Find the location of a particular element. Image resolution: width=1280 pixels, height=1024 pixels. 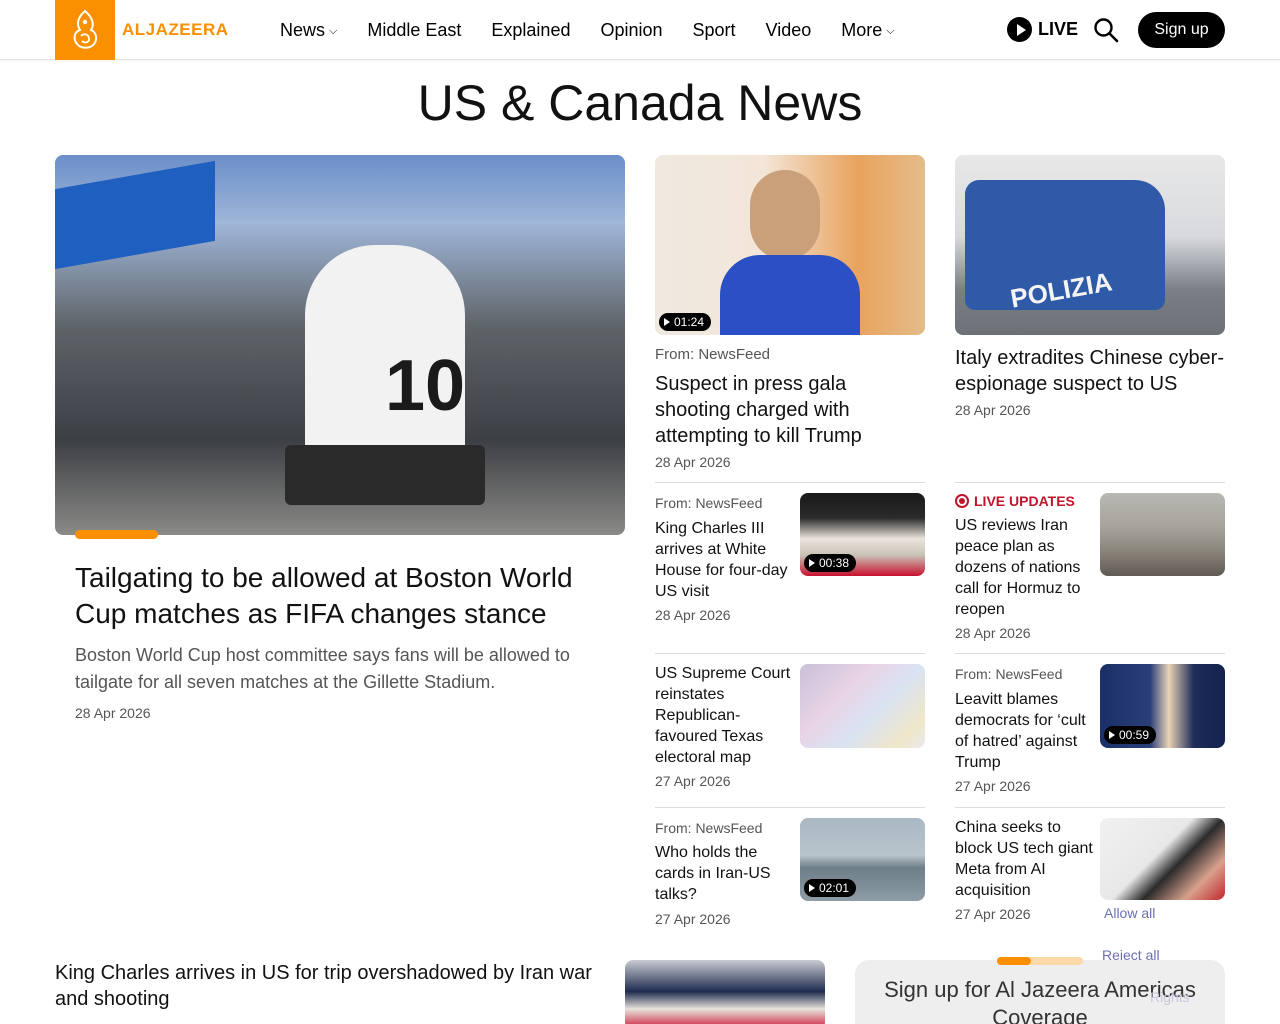

video-duration-badge: 01:24 is located at coordinates (685, 322).